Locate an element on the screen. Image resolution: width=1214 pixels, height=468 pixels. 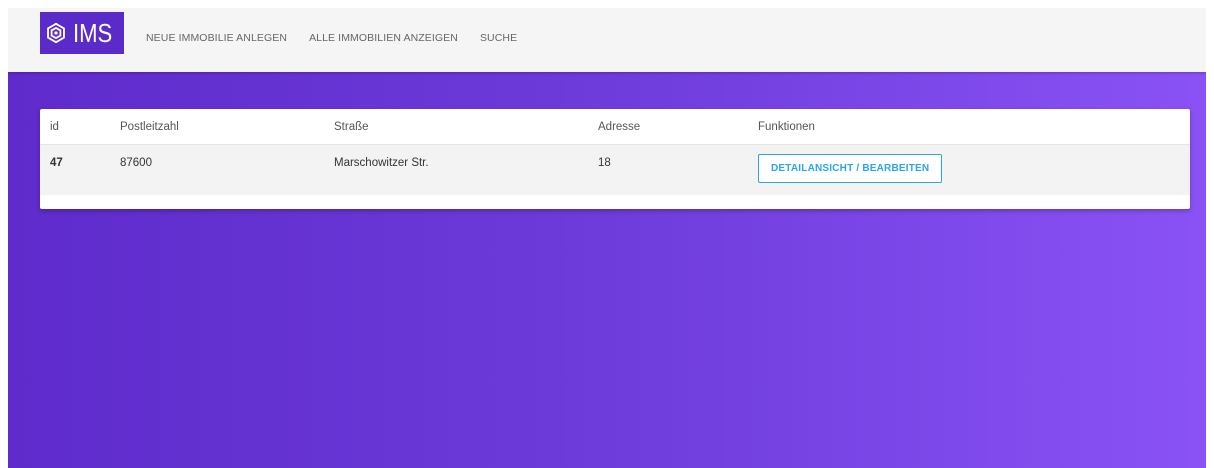
cell-postleitzahl: 87600 is located at coordinates (217, 169).